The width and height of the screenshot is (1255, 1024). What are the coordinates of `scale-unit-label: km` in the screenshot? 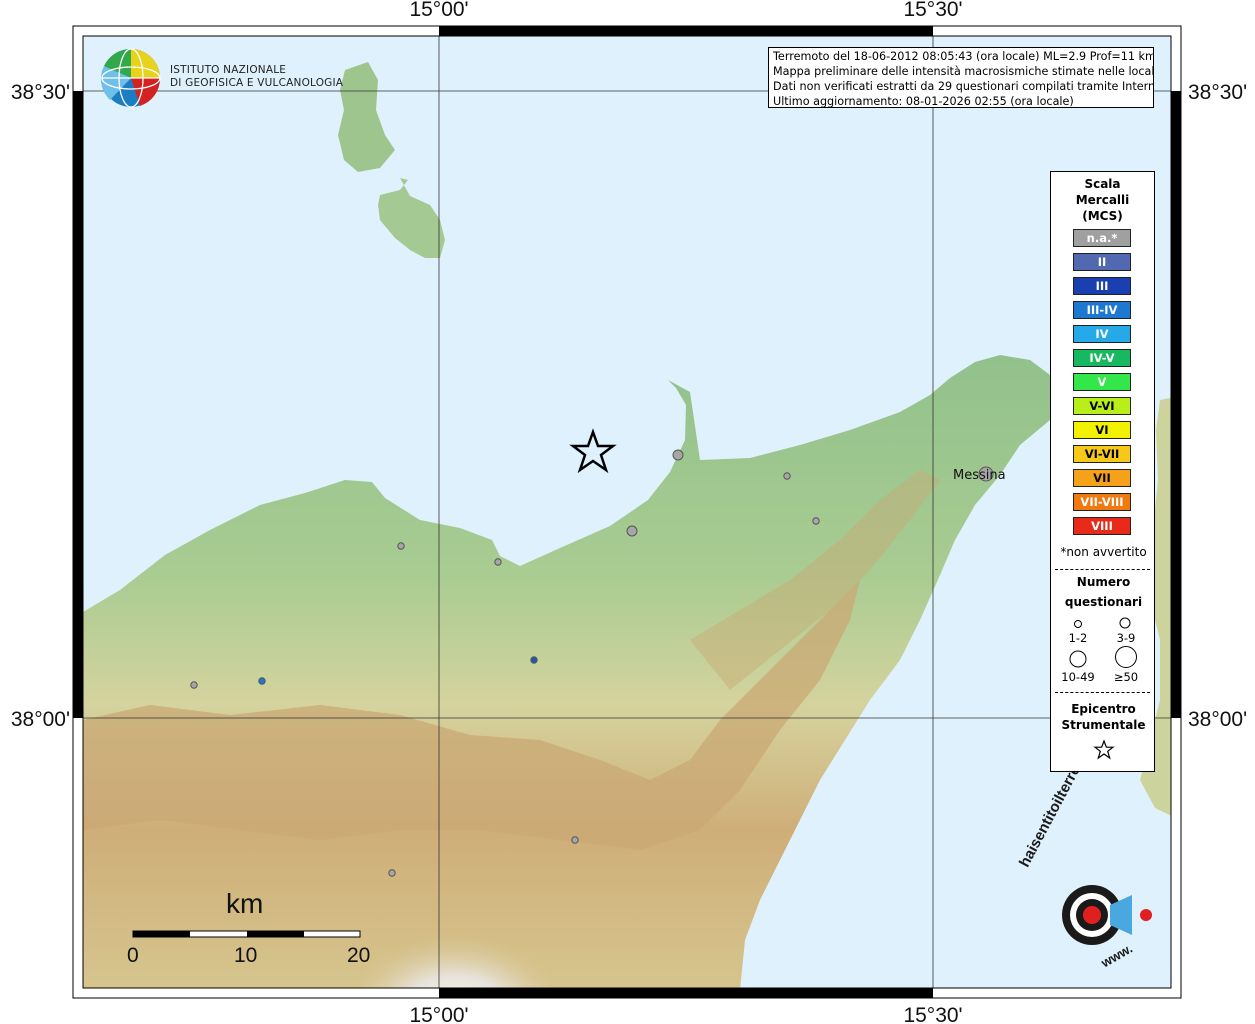 It's located at (245, 903).